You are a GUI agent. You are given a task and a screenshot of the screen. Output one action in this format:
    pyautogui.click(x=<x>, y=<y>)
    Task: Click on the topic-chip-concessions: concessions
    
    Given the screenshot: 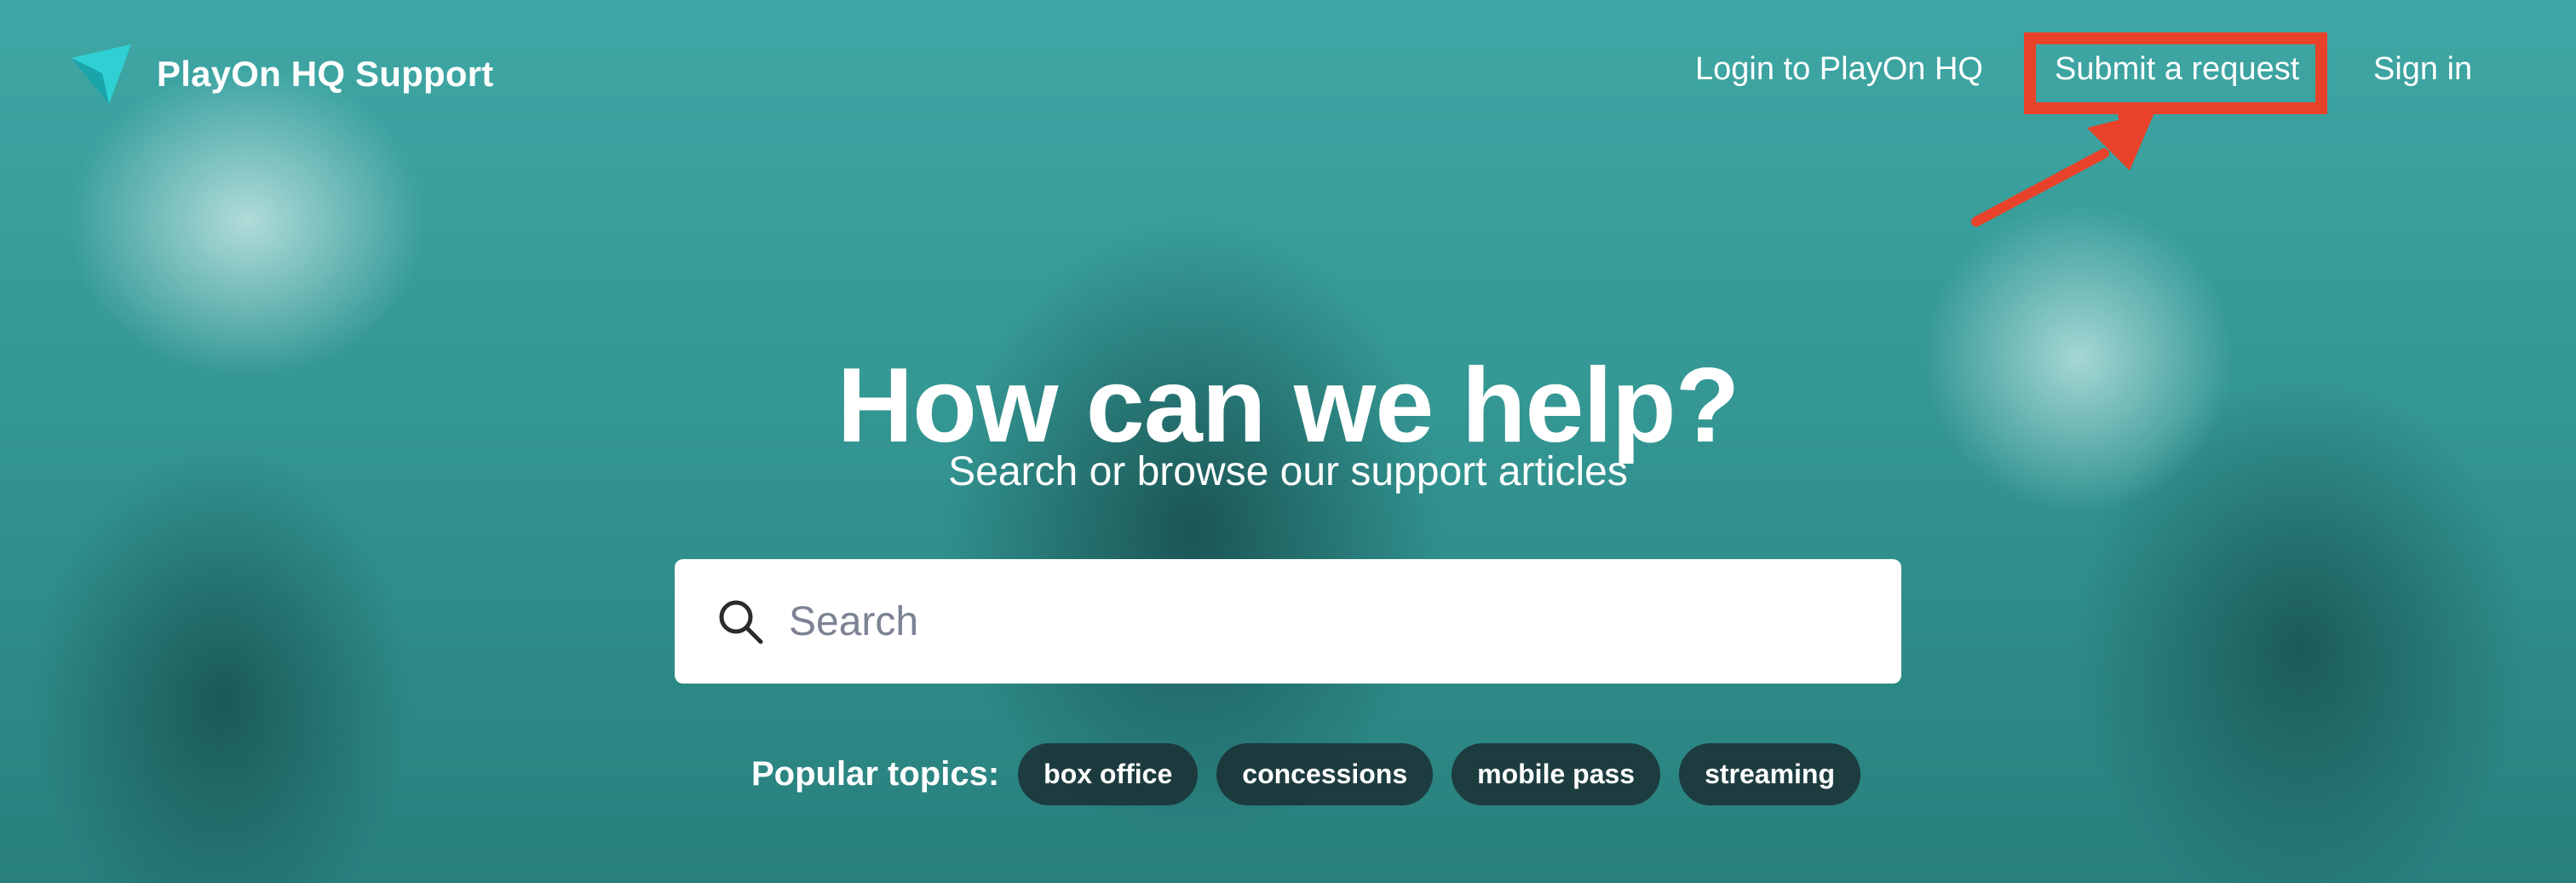 What is the action you would take?
    pyautogui.click(x=1325, y=774)
    